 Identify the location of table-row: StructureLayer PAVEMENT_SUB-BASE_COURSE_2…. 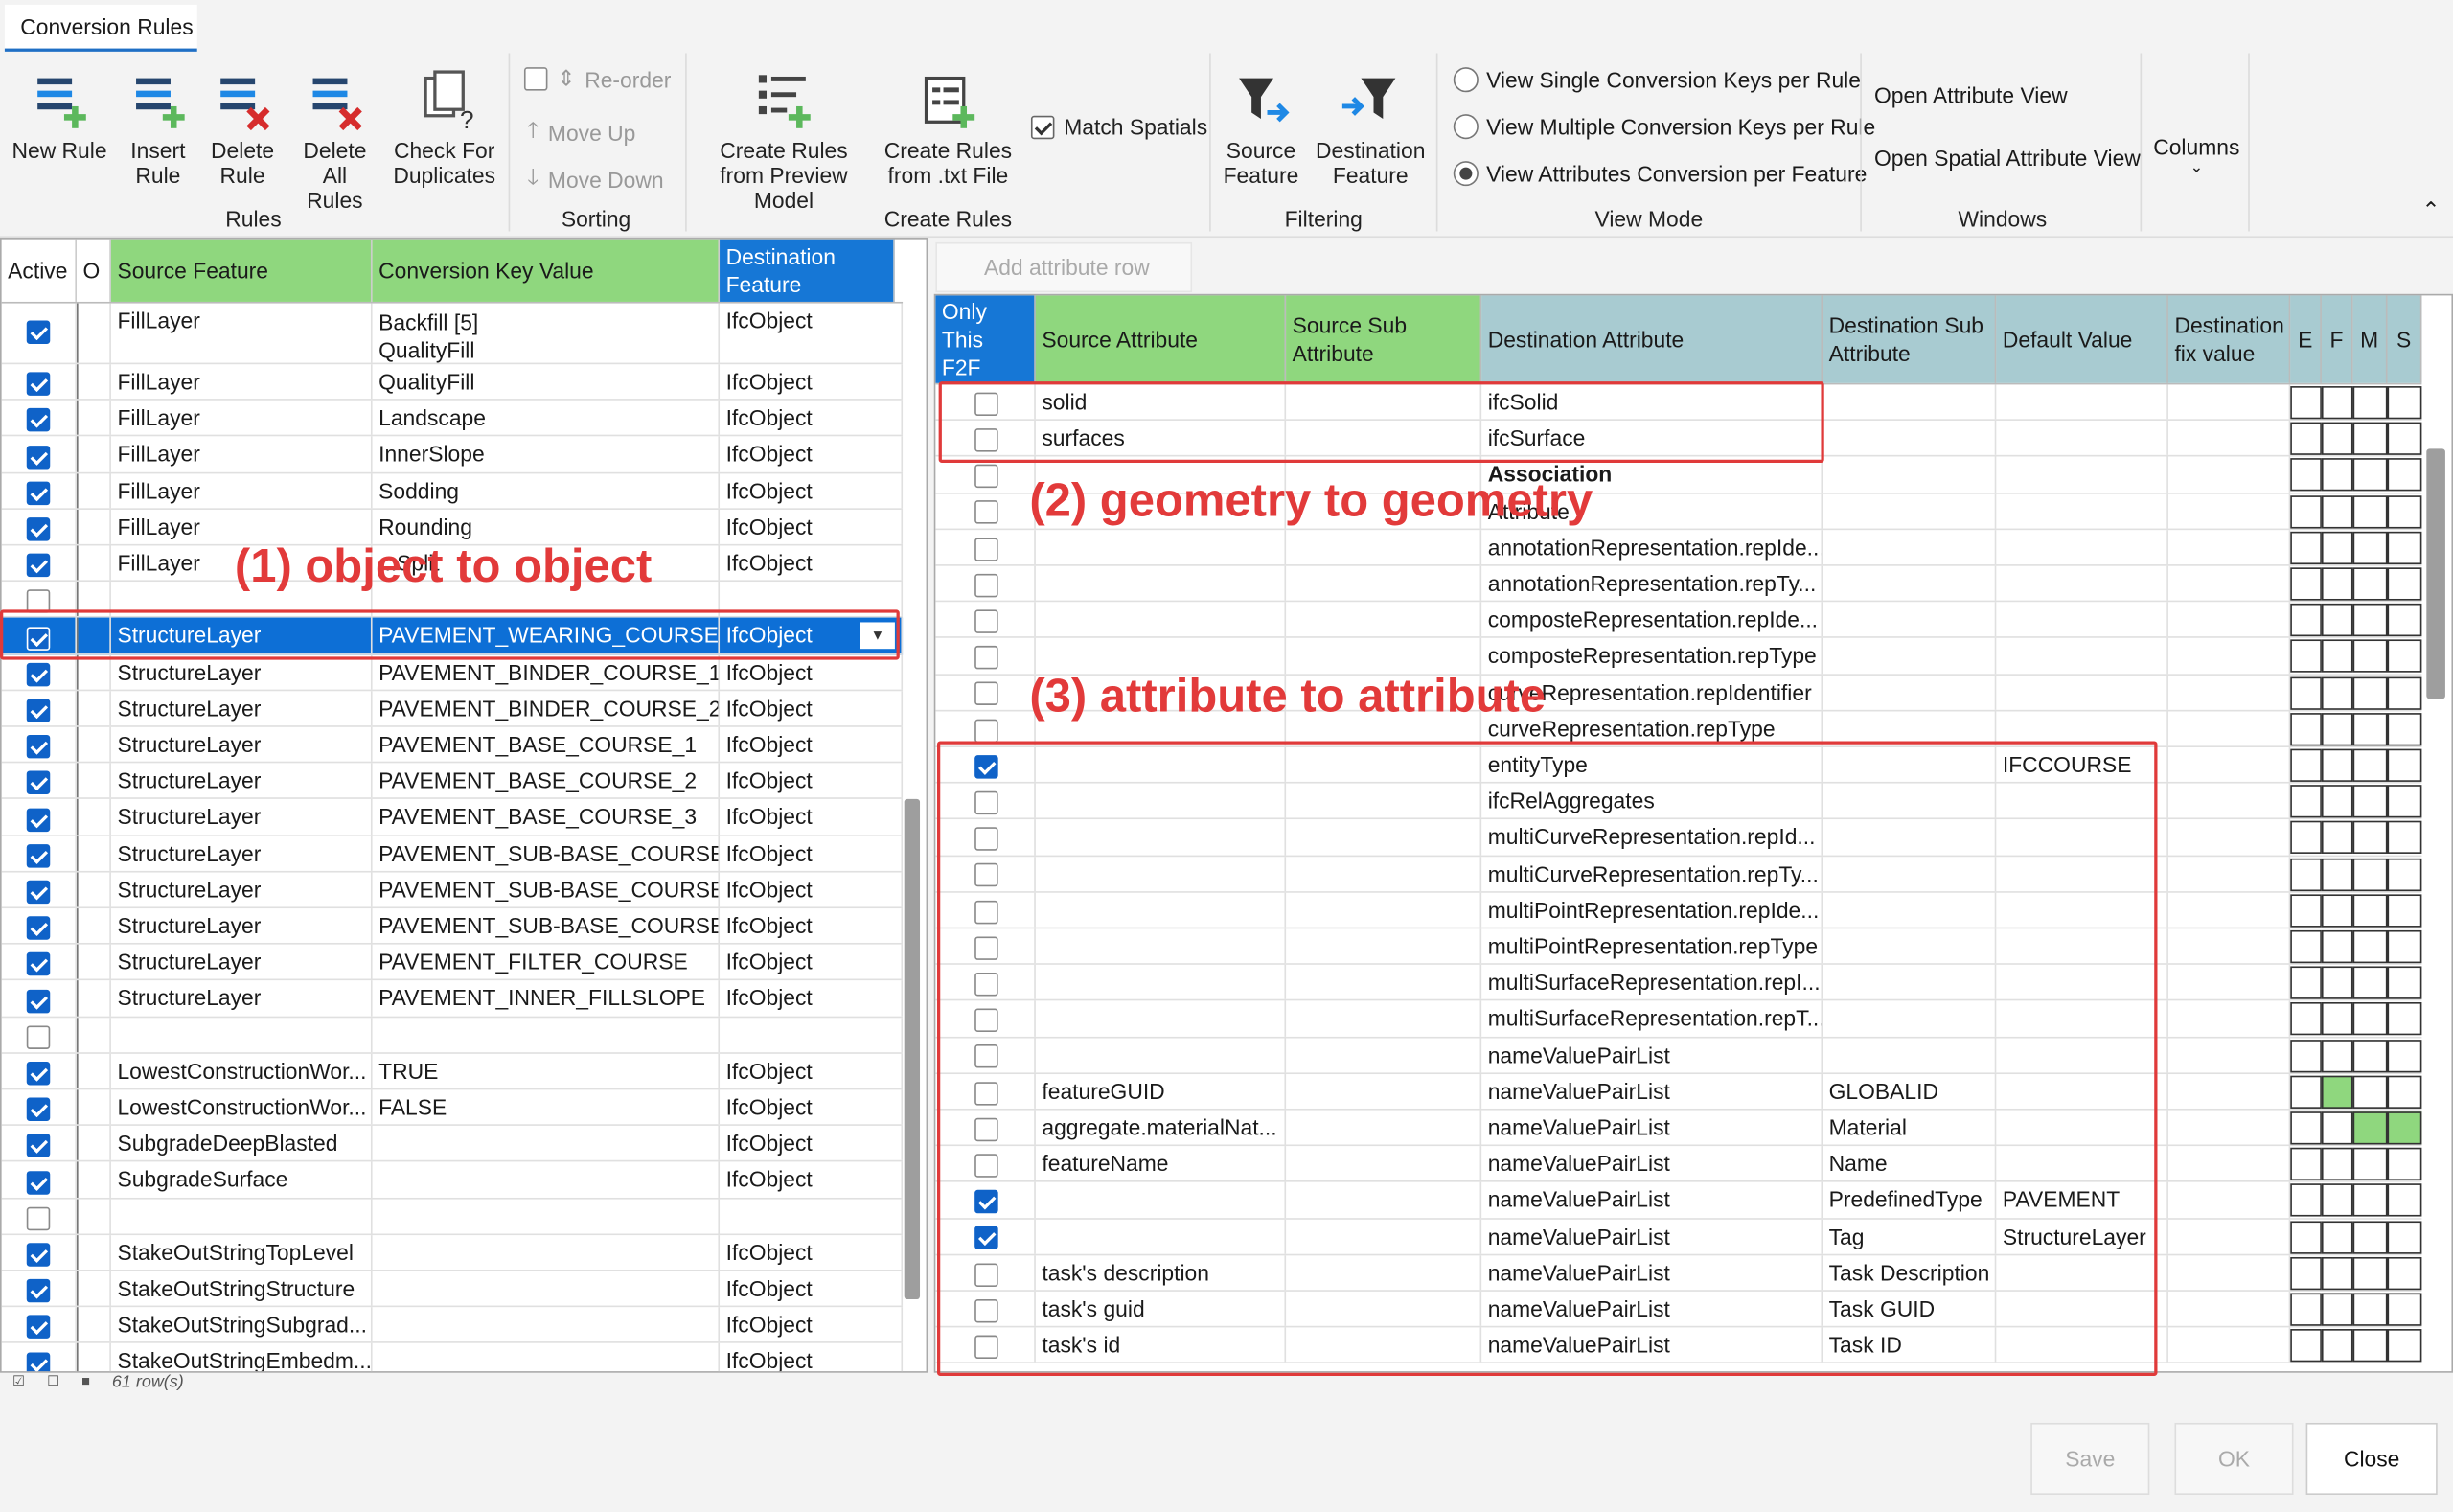
(453, 890).